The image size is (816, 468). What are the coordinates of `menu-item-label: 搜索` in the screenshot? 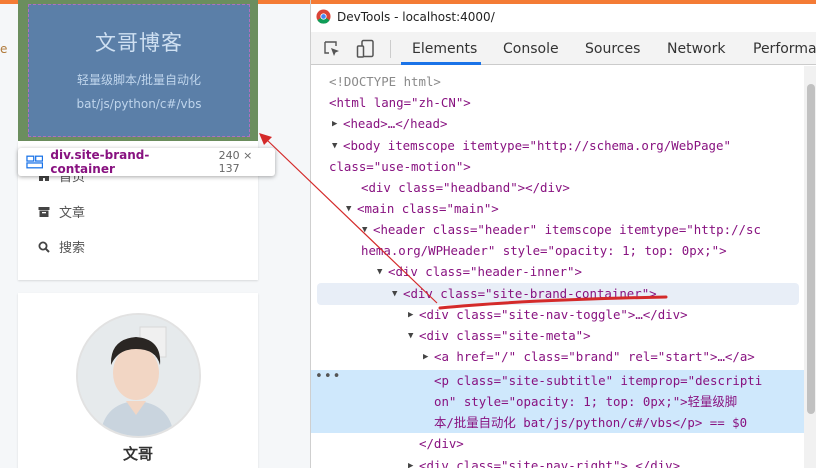 It's located at (72, 248).